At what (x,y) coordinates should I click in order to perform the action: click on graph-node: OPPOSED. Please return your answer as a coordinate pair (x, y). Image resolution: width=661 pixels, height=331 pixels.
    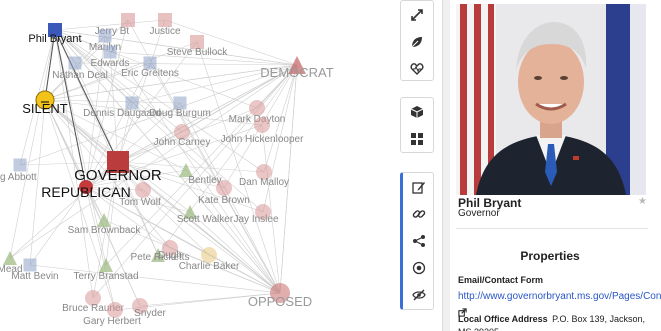
    Looking at the image, I should click on (280, 296).